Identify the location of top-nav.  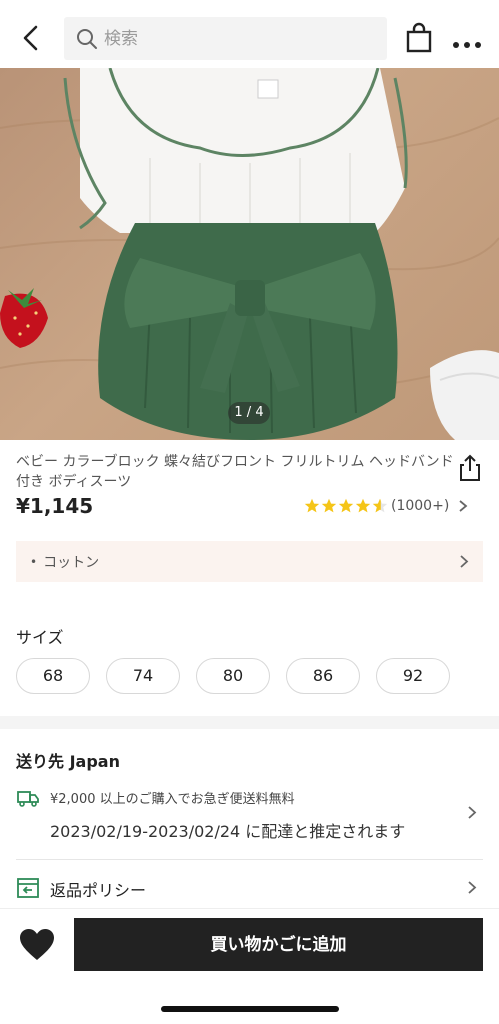
(249, 34).